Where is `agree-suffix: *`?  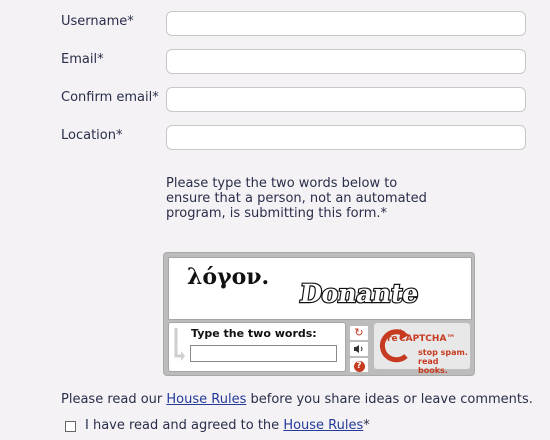
agree-suffix: * is located at coordinates (366, 425).